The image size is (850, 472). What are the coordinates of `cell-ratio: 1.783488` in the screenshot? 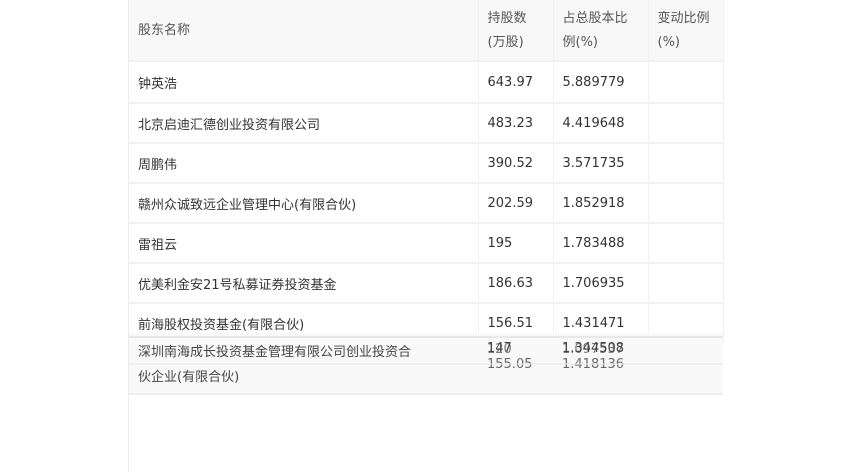 It's located at (601, 243).